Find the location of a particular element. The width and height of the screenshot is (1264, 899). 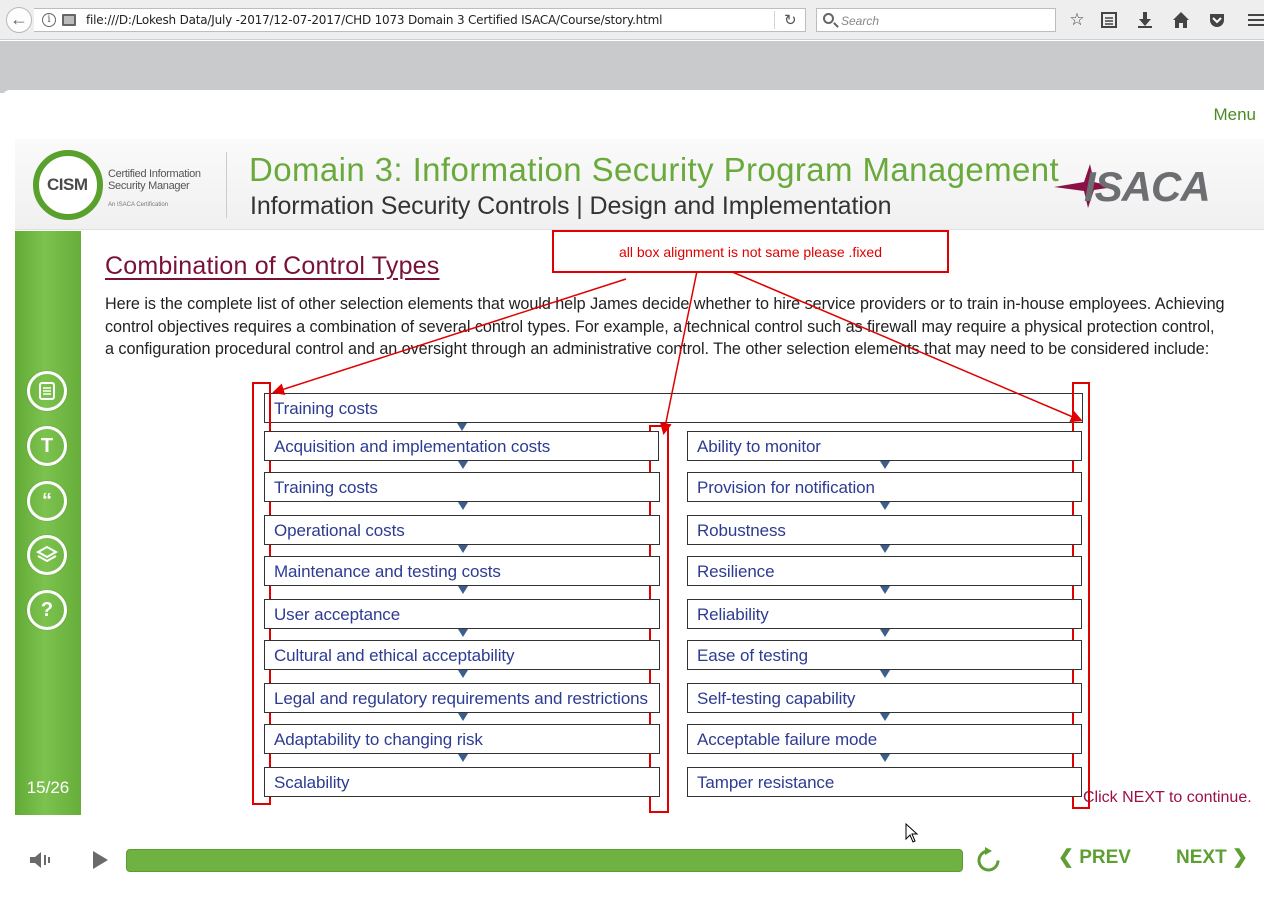

right-list-item: Resilience is located at coordinates (884, 571).